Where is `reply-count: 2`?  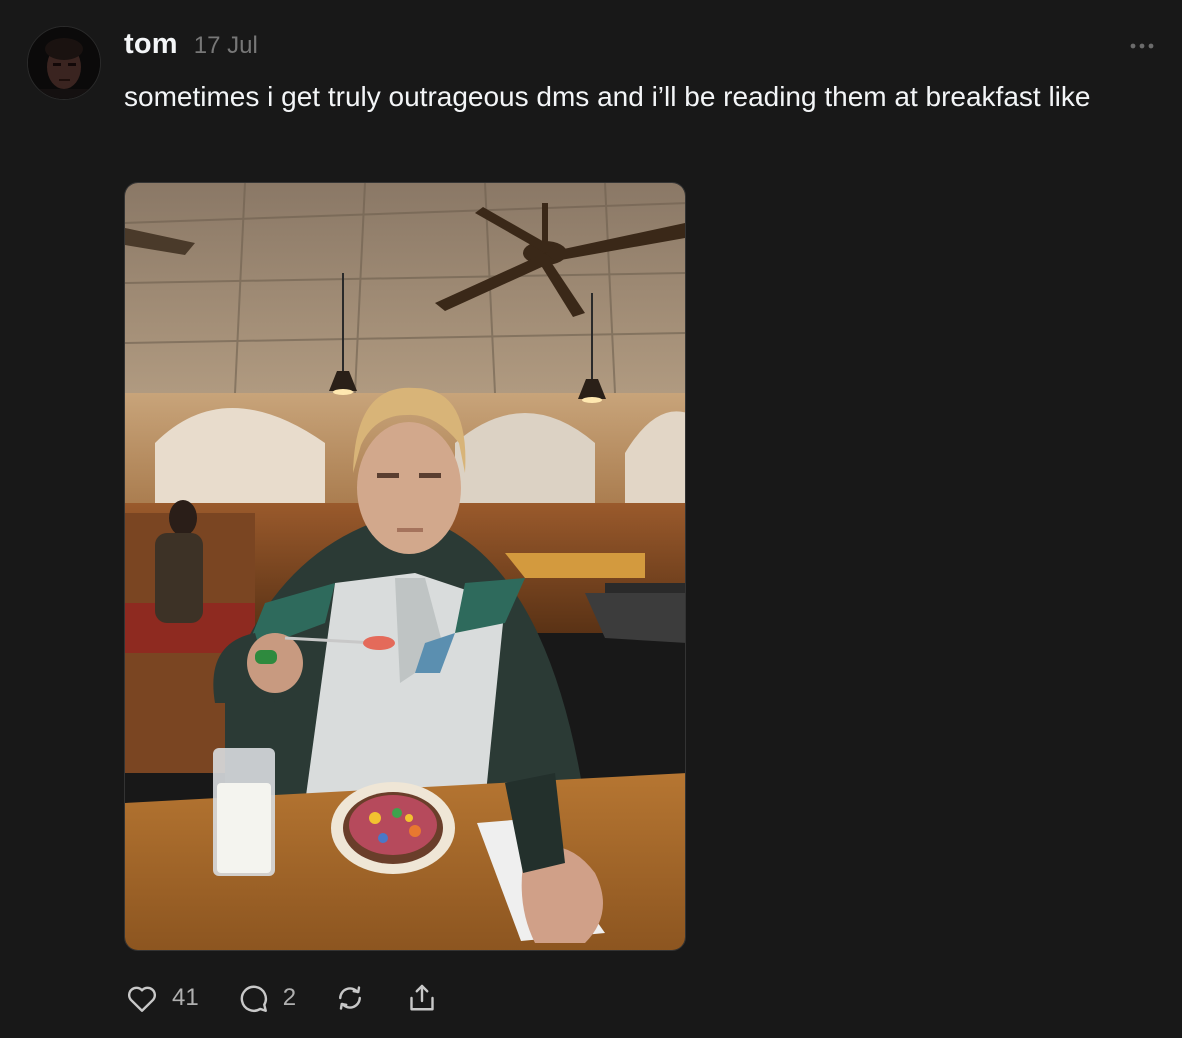
reply-count: 2 is located at coordinates (289, 997).